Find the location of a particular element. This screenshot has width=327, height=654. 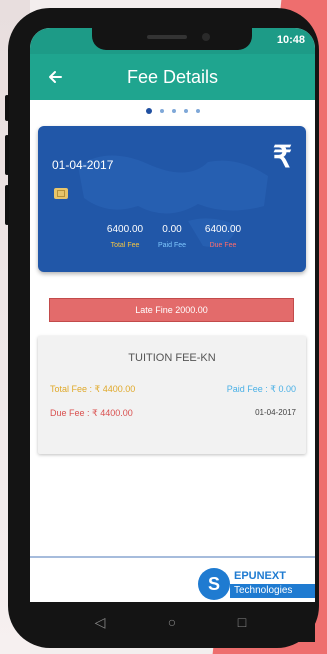

app-bar: Fee Details is located at coordinates (172, 77).